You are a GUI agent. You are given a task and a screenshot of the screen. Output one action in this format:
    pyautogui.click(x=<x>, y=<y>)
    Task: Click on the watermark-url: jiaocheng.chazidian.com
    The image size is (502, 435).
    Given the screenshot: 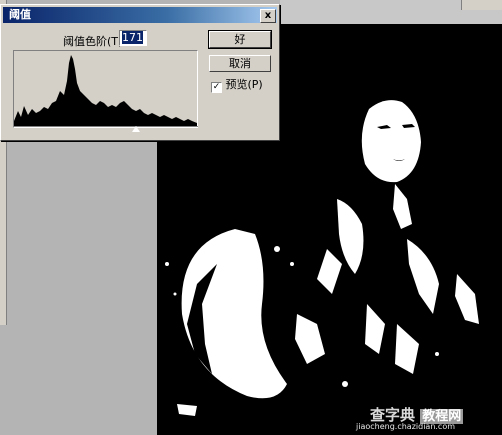 What is the action you would take?
    pyautogui.click(x=406, y=426)
    